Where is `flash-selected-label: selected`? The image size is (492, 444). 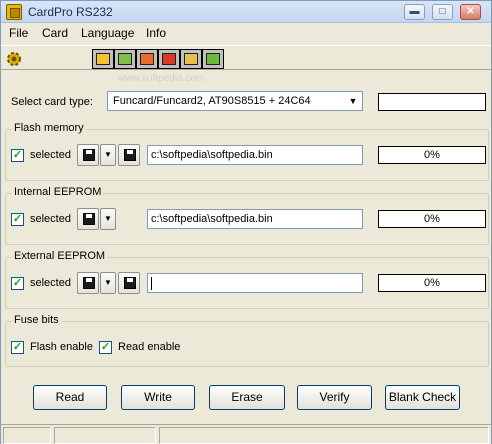 flash-selected-label: selected is located at coordinates (50, 155).